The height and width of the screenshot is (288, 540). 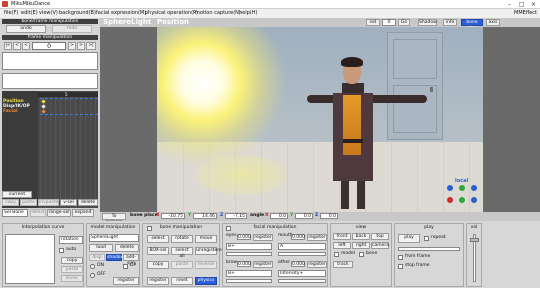 What do you see at coordinates (17, 194) in the screenshot?
I see `current-button: current` at bounding box center [17, 194].